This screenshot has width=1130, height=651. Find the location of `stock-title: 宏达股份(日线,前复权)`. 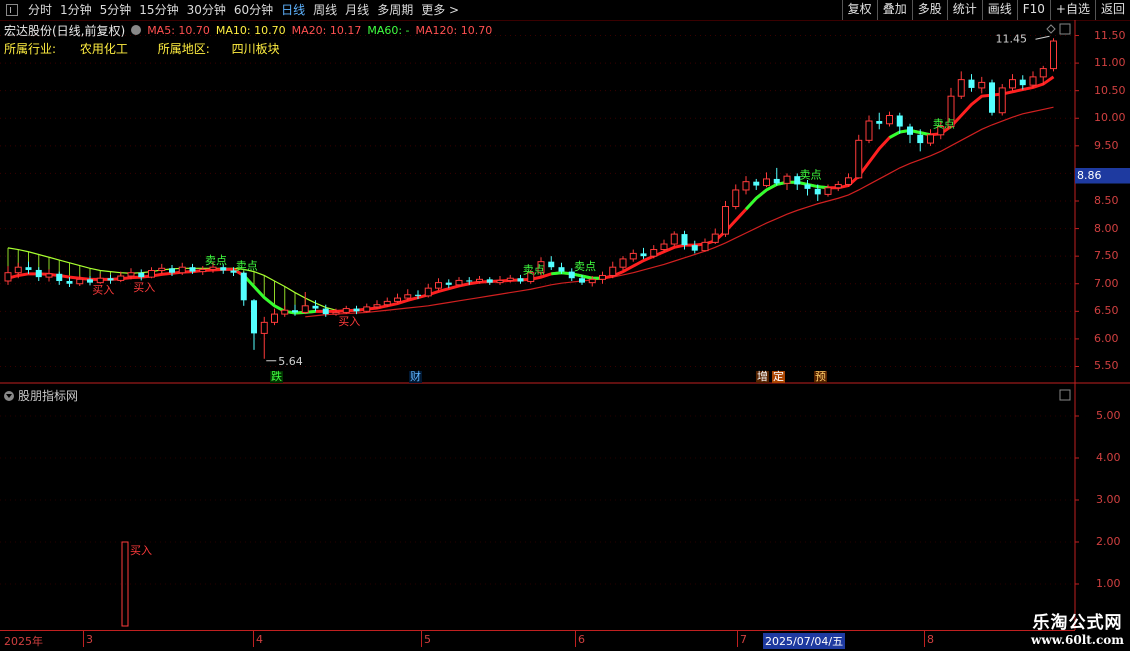

stock-title: 宏达股份(日线,前复权) is located at coordinates (65, 30).